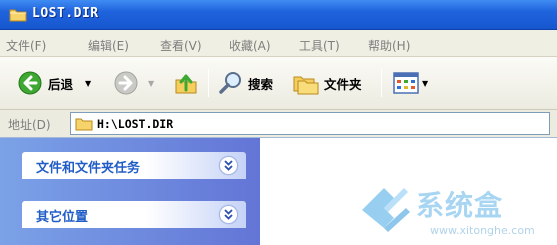  I want to click on search-icon, so click(230, 83).